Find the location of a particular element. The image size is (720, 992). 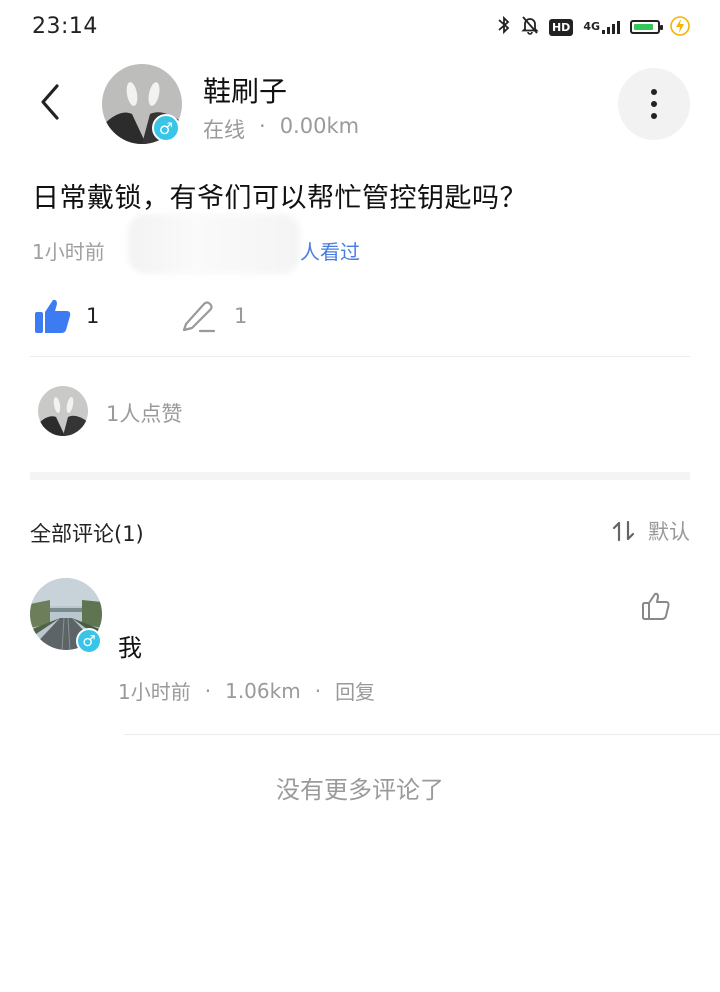

comment-time: 1小时前 is located at coordinates (154, 692).